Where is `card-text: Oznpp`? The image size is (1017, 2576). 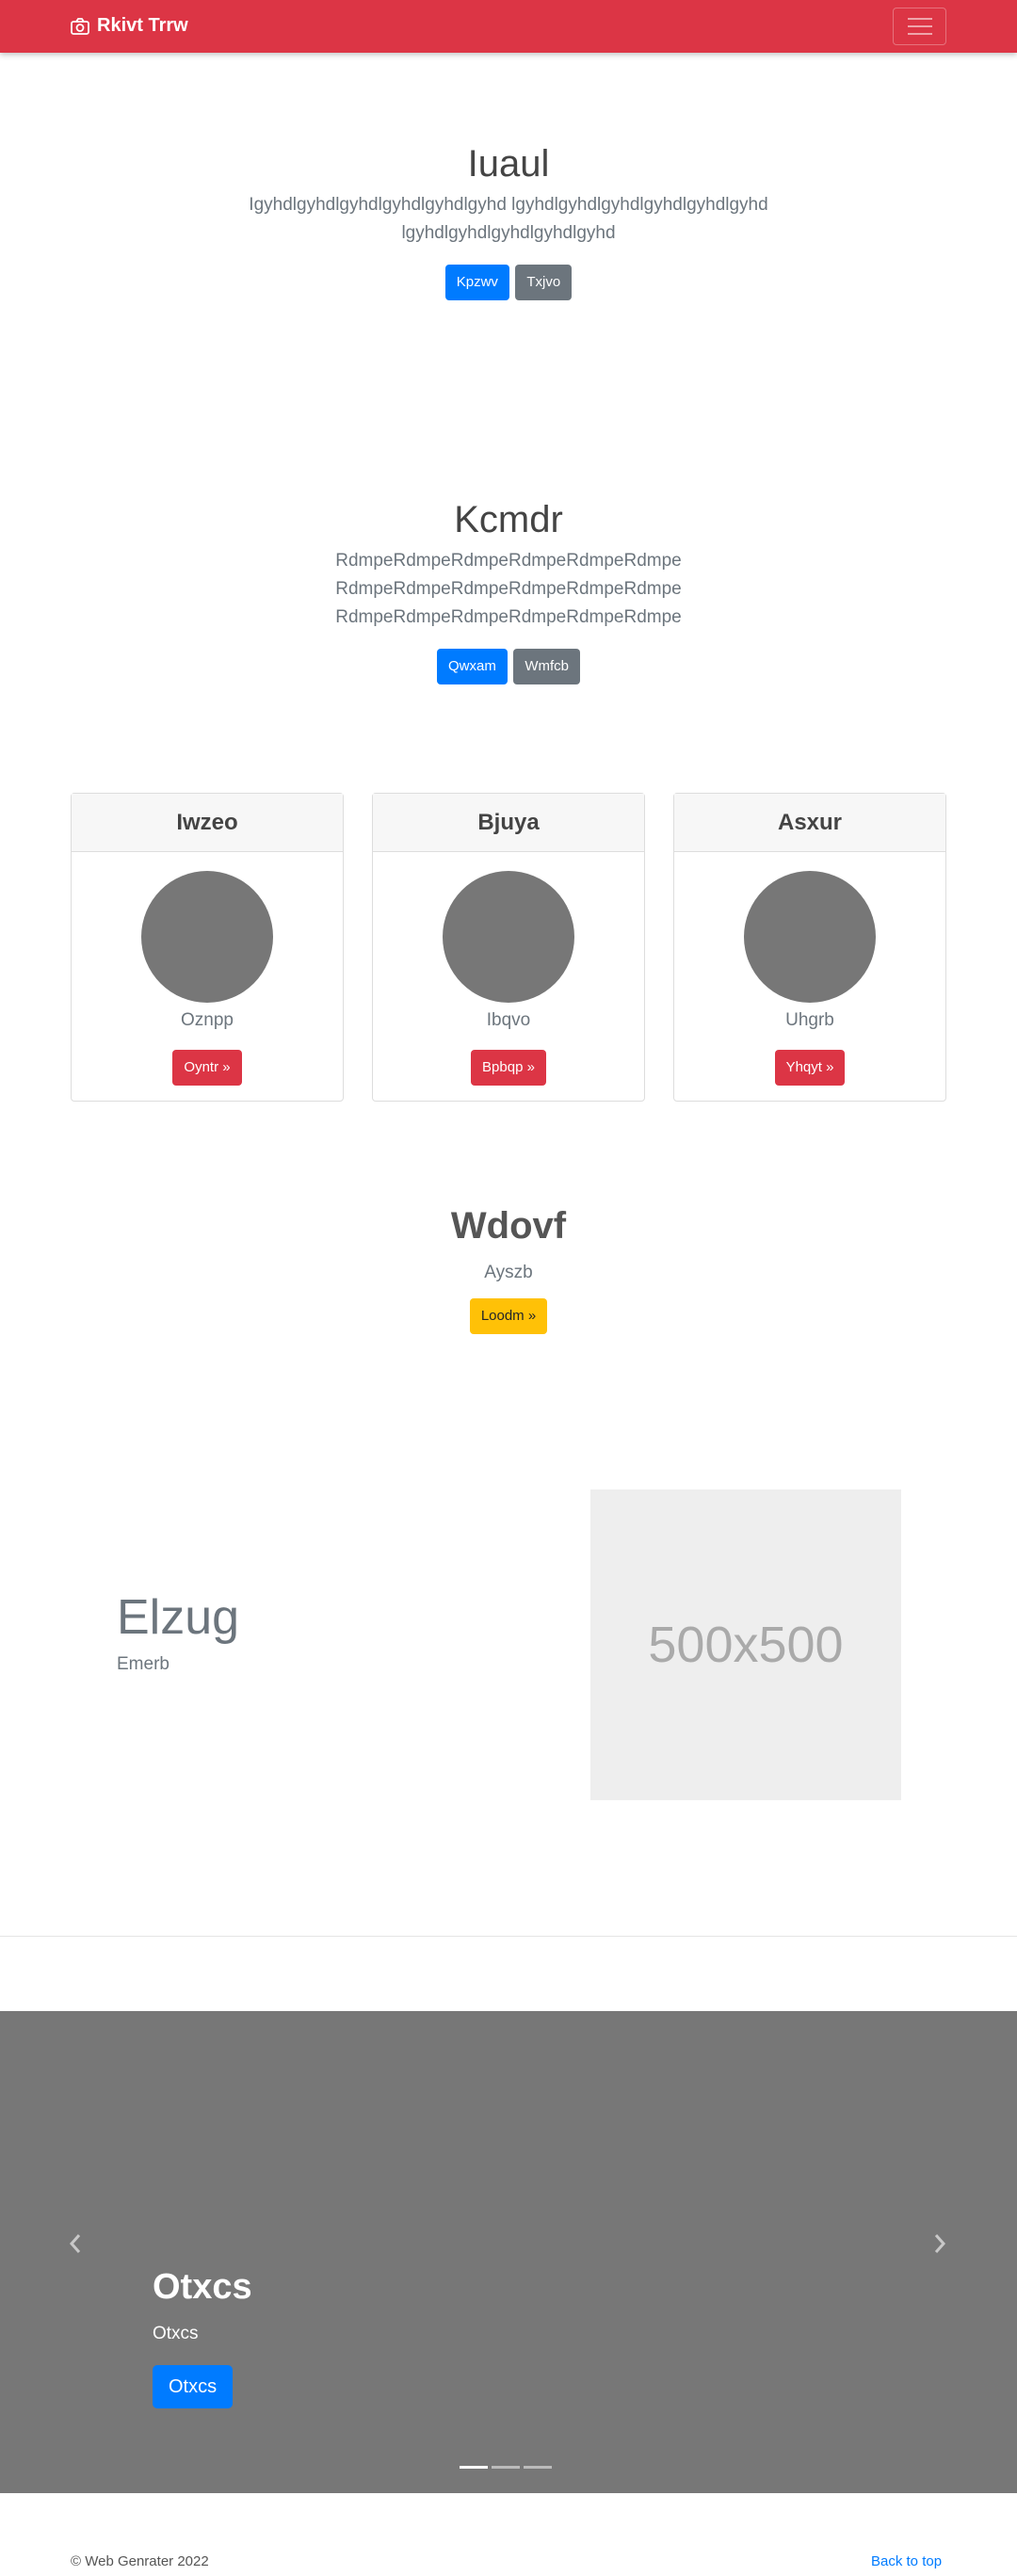 card-text: Oznpp is located at coordinates (208, 1020).